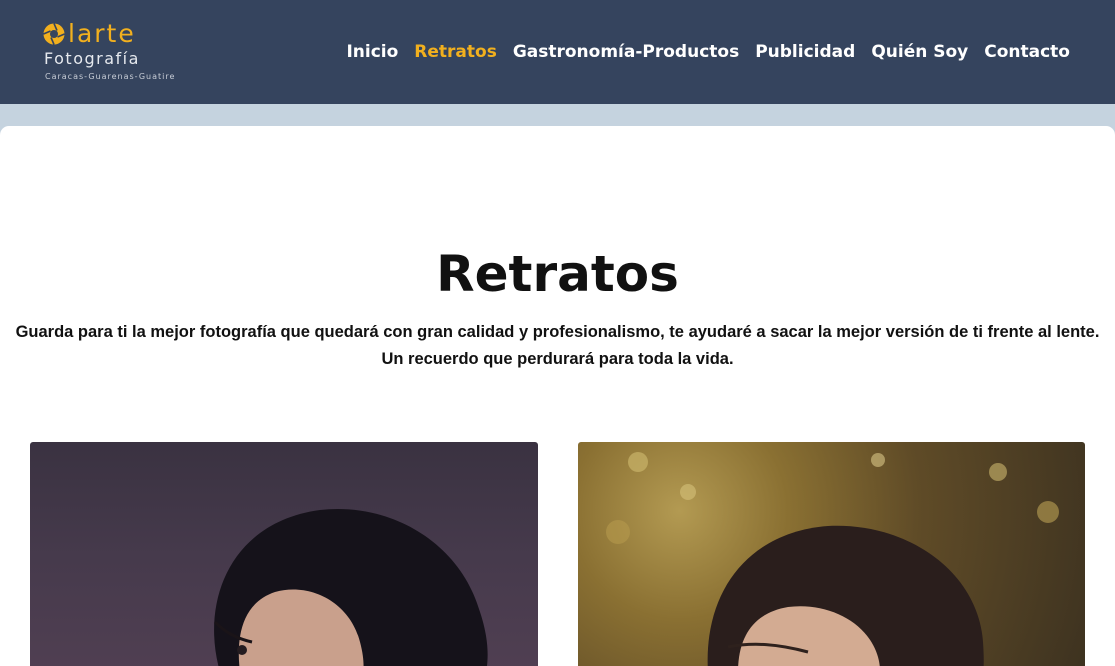 The height and width of the screenshot is (666, 1115). Describe the element at coordinates (1027, 52) in the screenshot. I see `nav-item-contacto: Contacto` at that location.